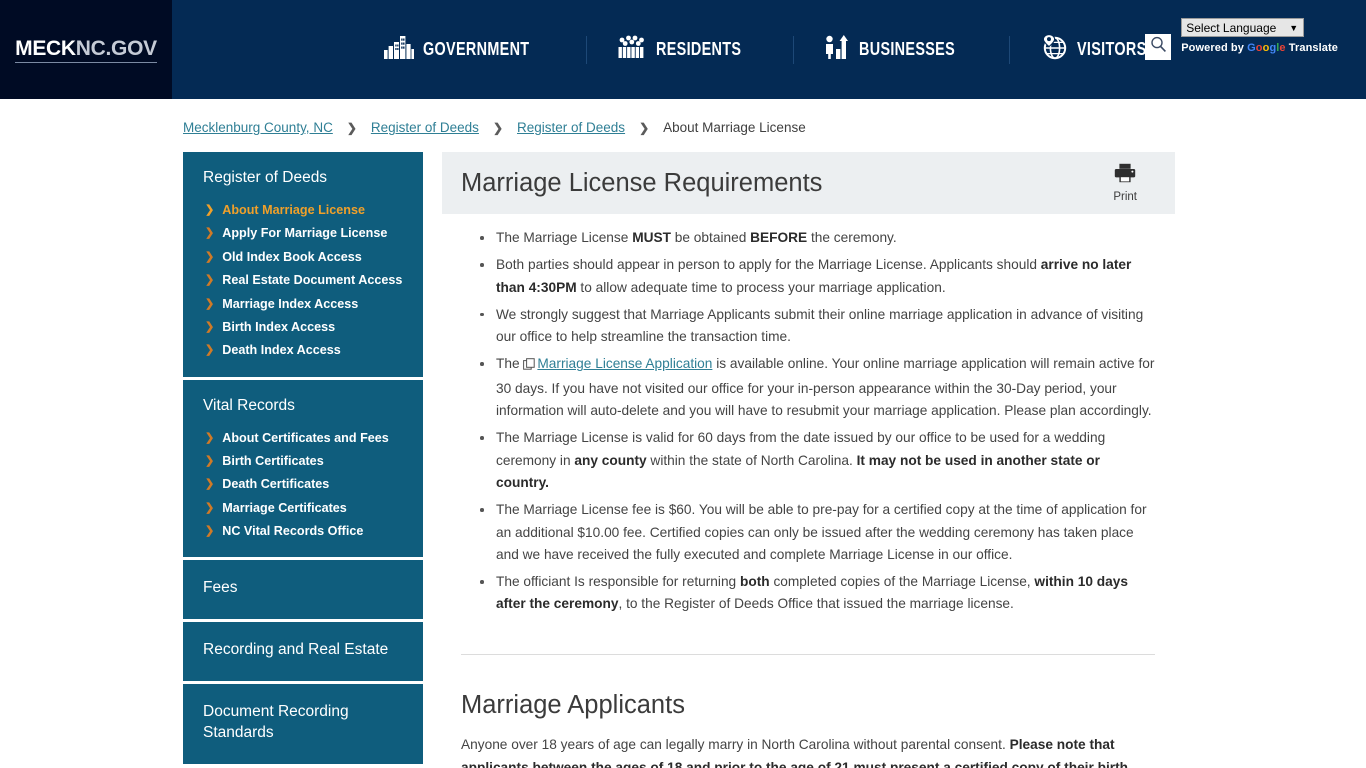  What do you see at coordinates (276, 484) in the screenshot?
I see `sidebar-item-label: Death Certificates` at bounding box center [276, 484].